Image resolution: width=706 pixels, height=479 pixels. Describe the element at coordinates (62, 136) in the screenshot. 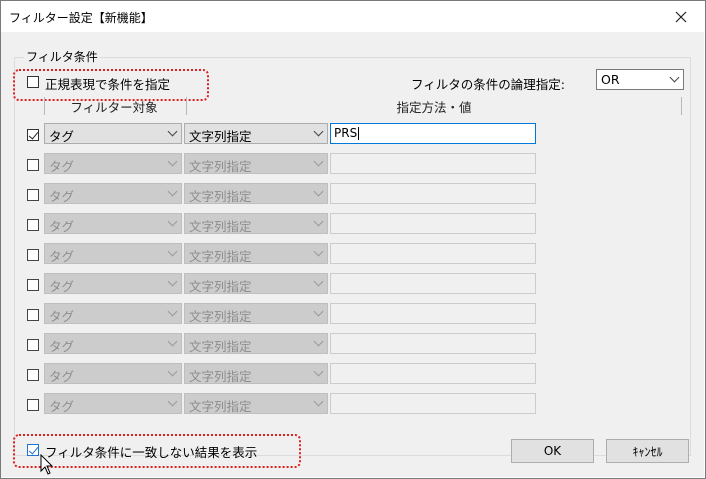

I see `row-1-target-value: タグ` at that location.